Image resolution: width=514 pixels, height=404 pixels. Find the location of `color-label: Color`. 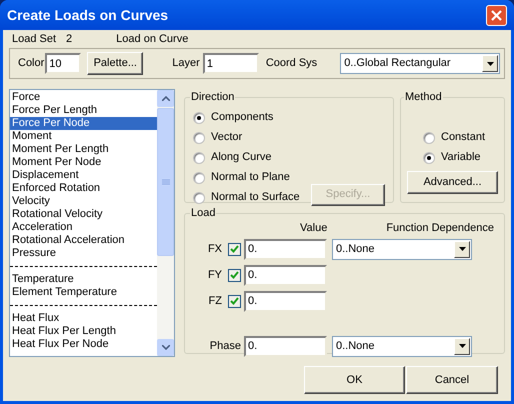

color-label: Color is located at coordinates (31, 64).